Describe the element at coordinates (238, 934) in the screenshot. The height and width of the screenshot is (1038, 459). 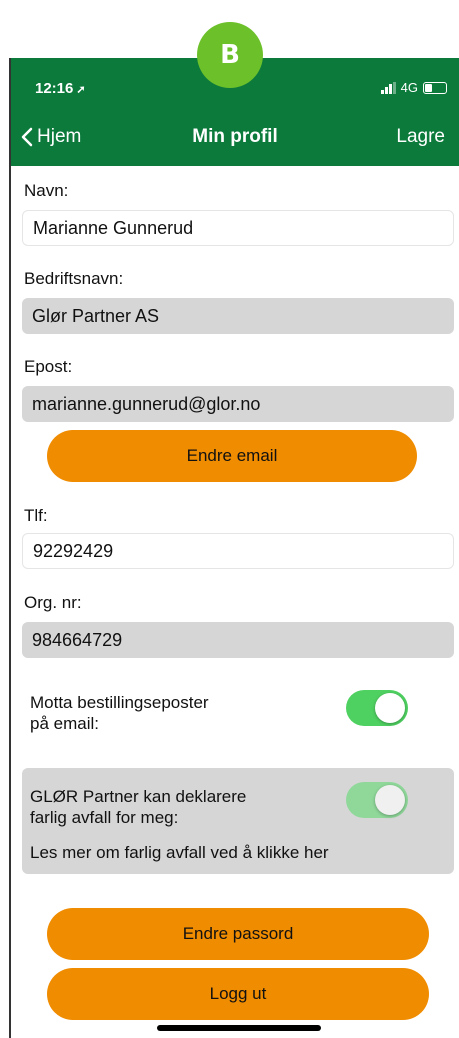
I see `change-password-button: Endre passord` at that location.